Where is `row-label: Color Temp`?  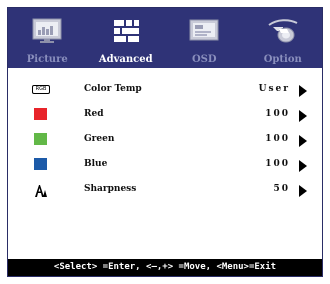
row-label: Color Temp is located at coordinates (113, 89).